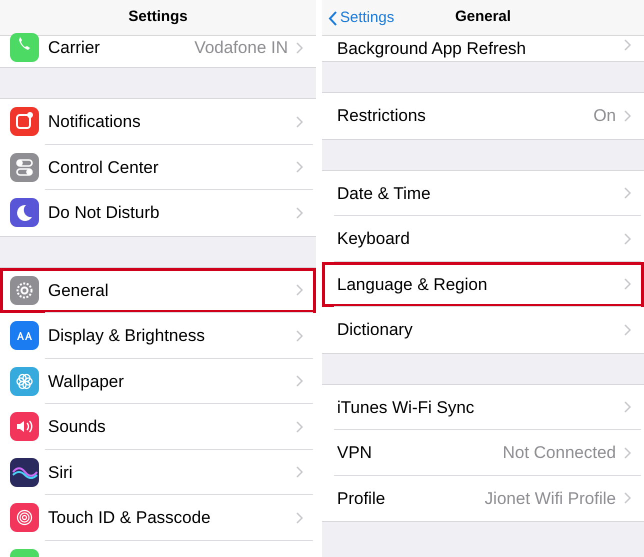 This screenshot has width=644, height=557. What do you see at coordinates (354, 453) in the screenshot?
I see `row-label: VPN` at bounding box center [354, 453].